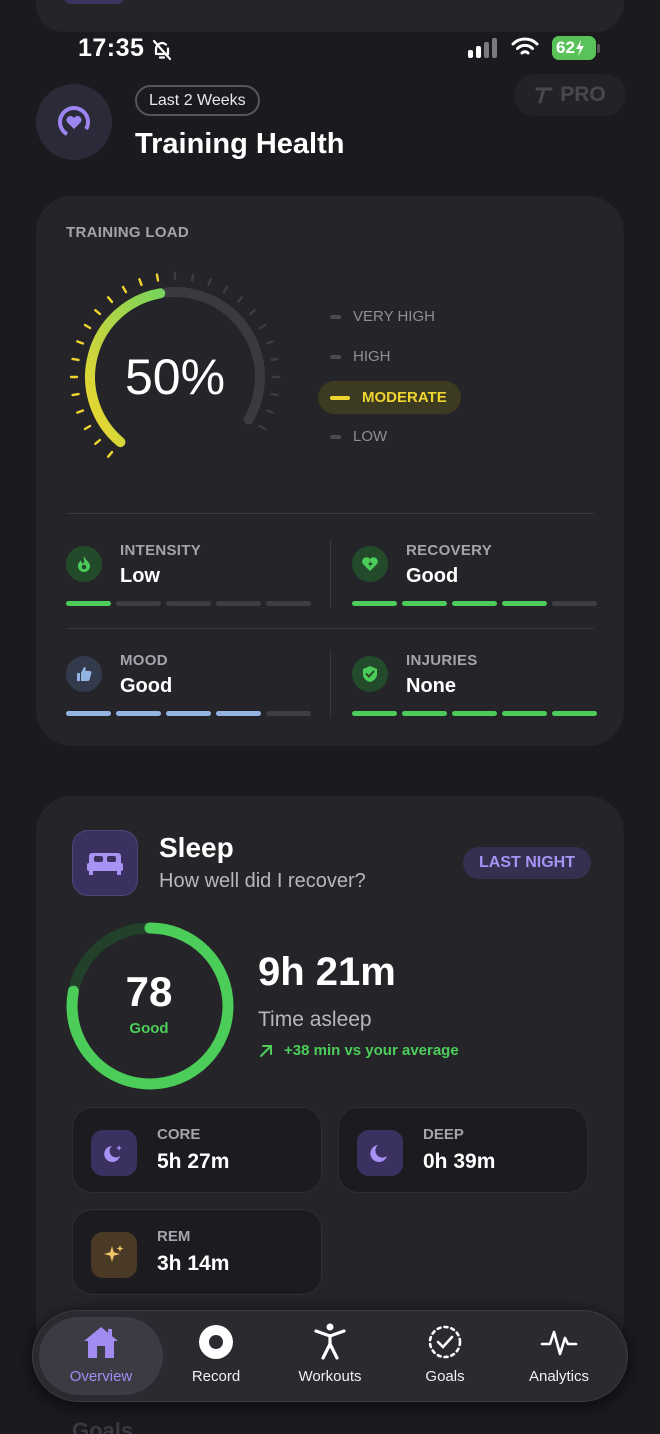 The image size is (660, 1434). I want to click on stage-rem: REM 3h 14m, so click(197, 1252).